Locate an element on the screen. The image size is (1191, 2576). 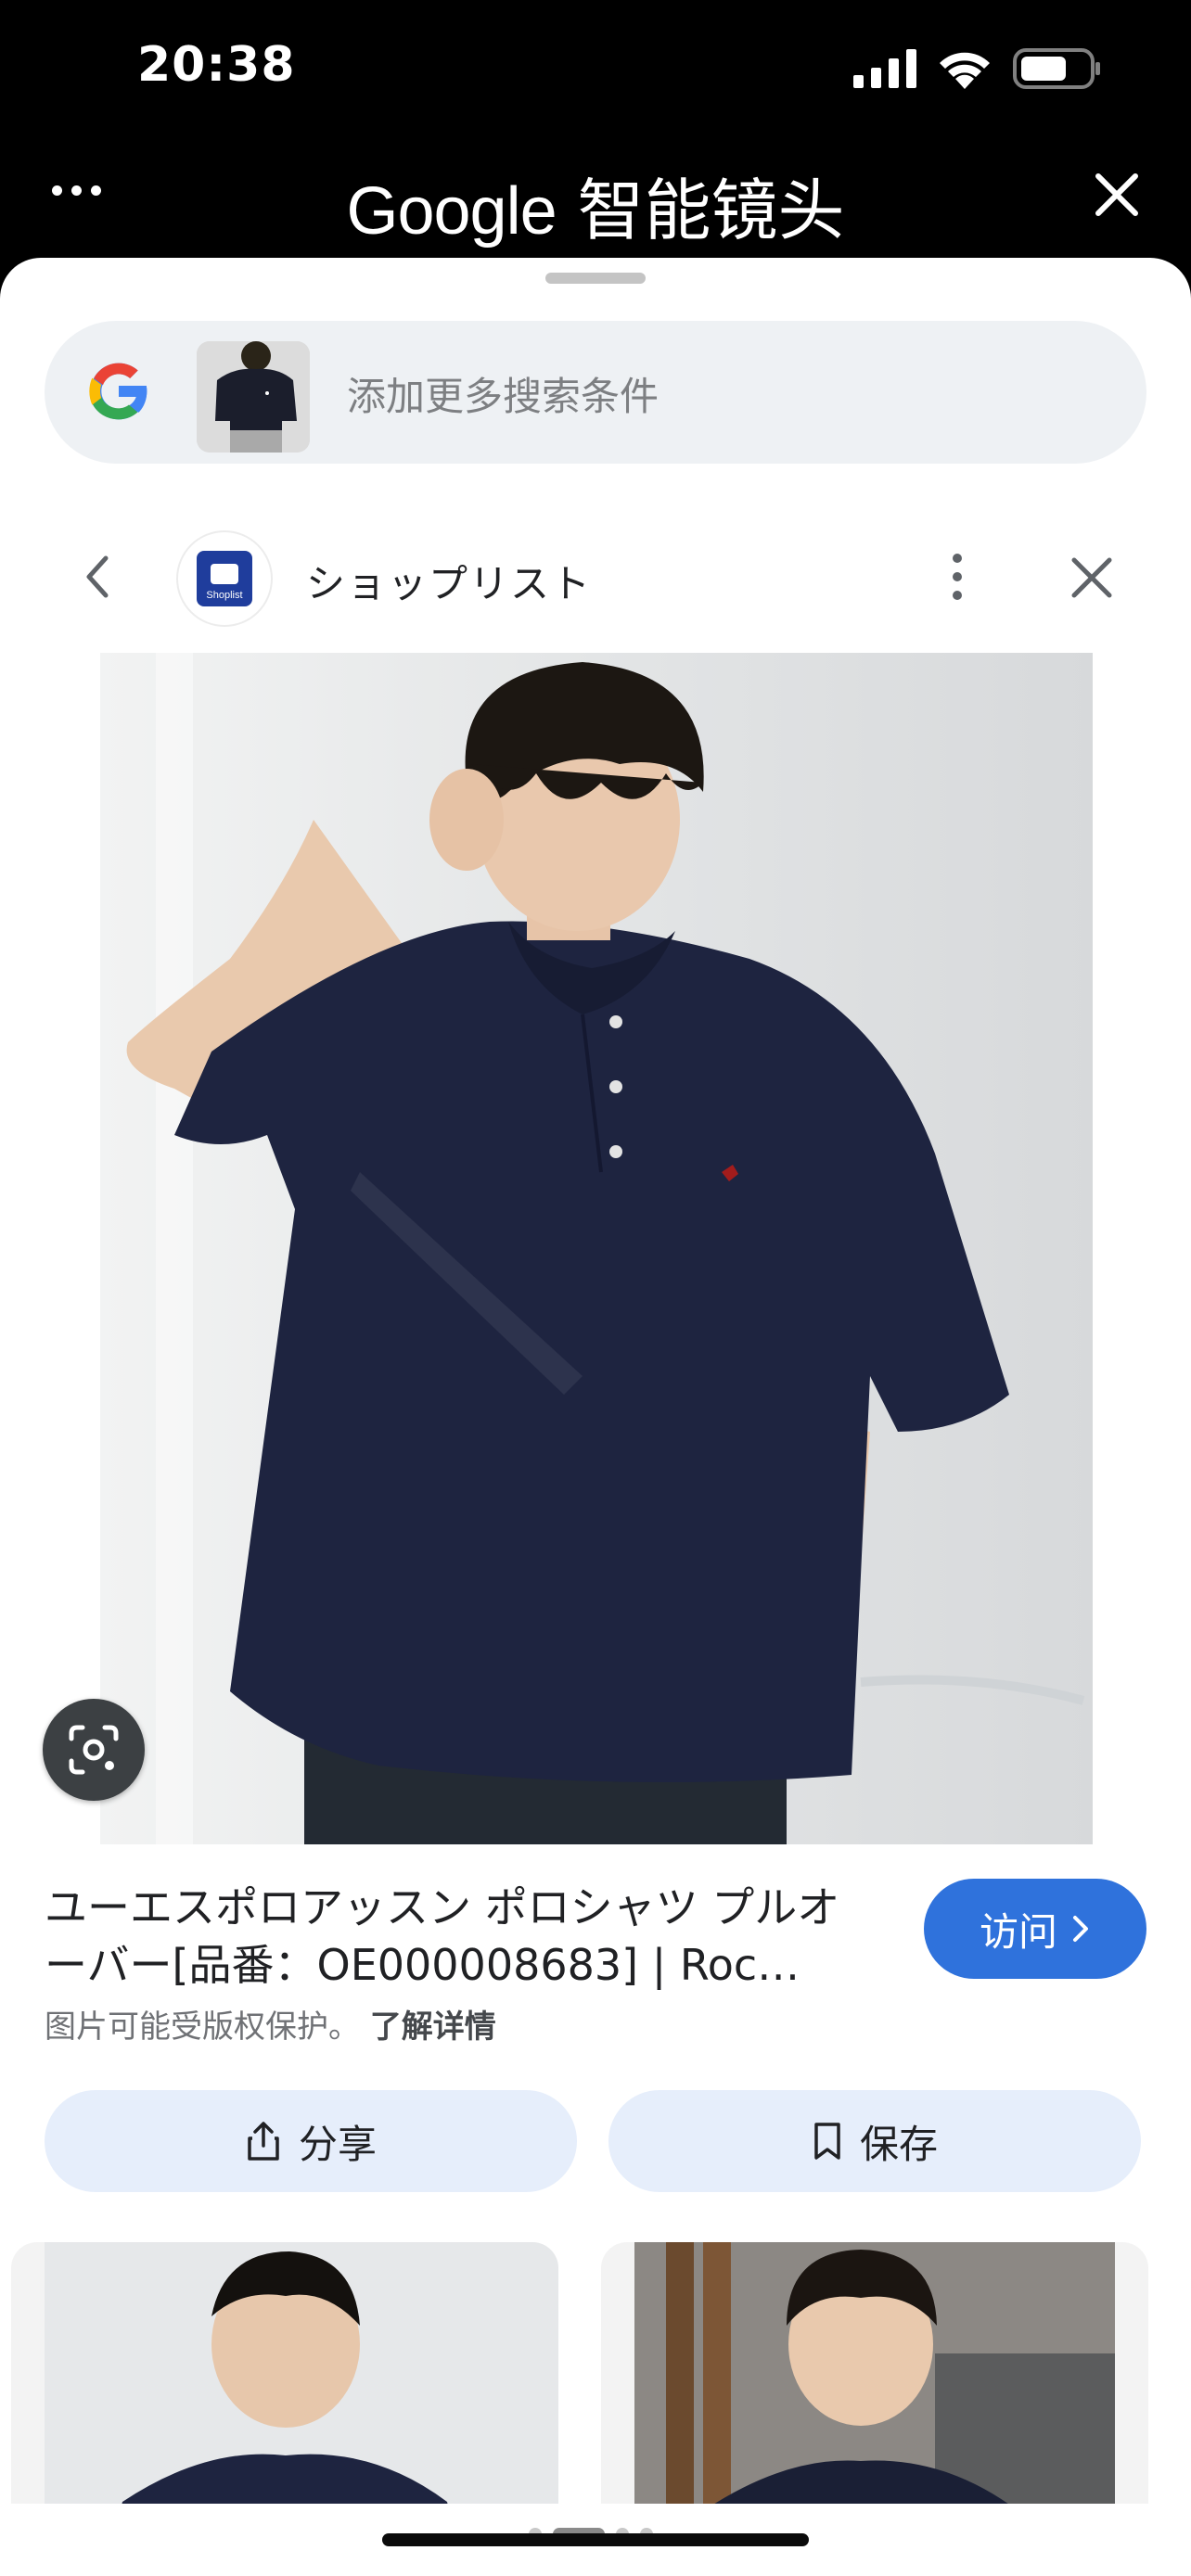
site-name: ショップリスト is located at coordinates (449, 581).